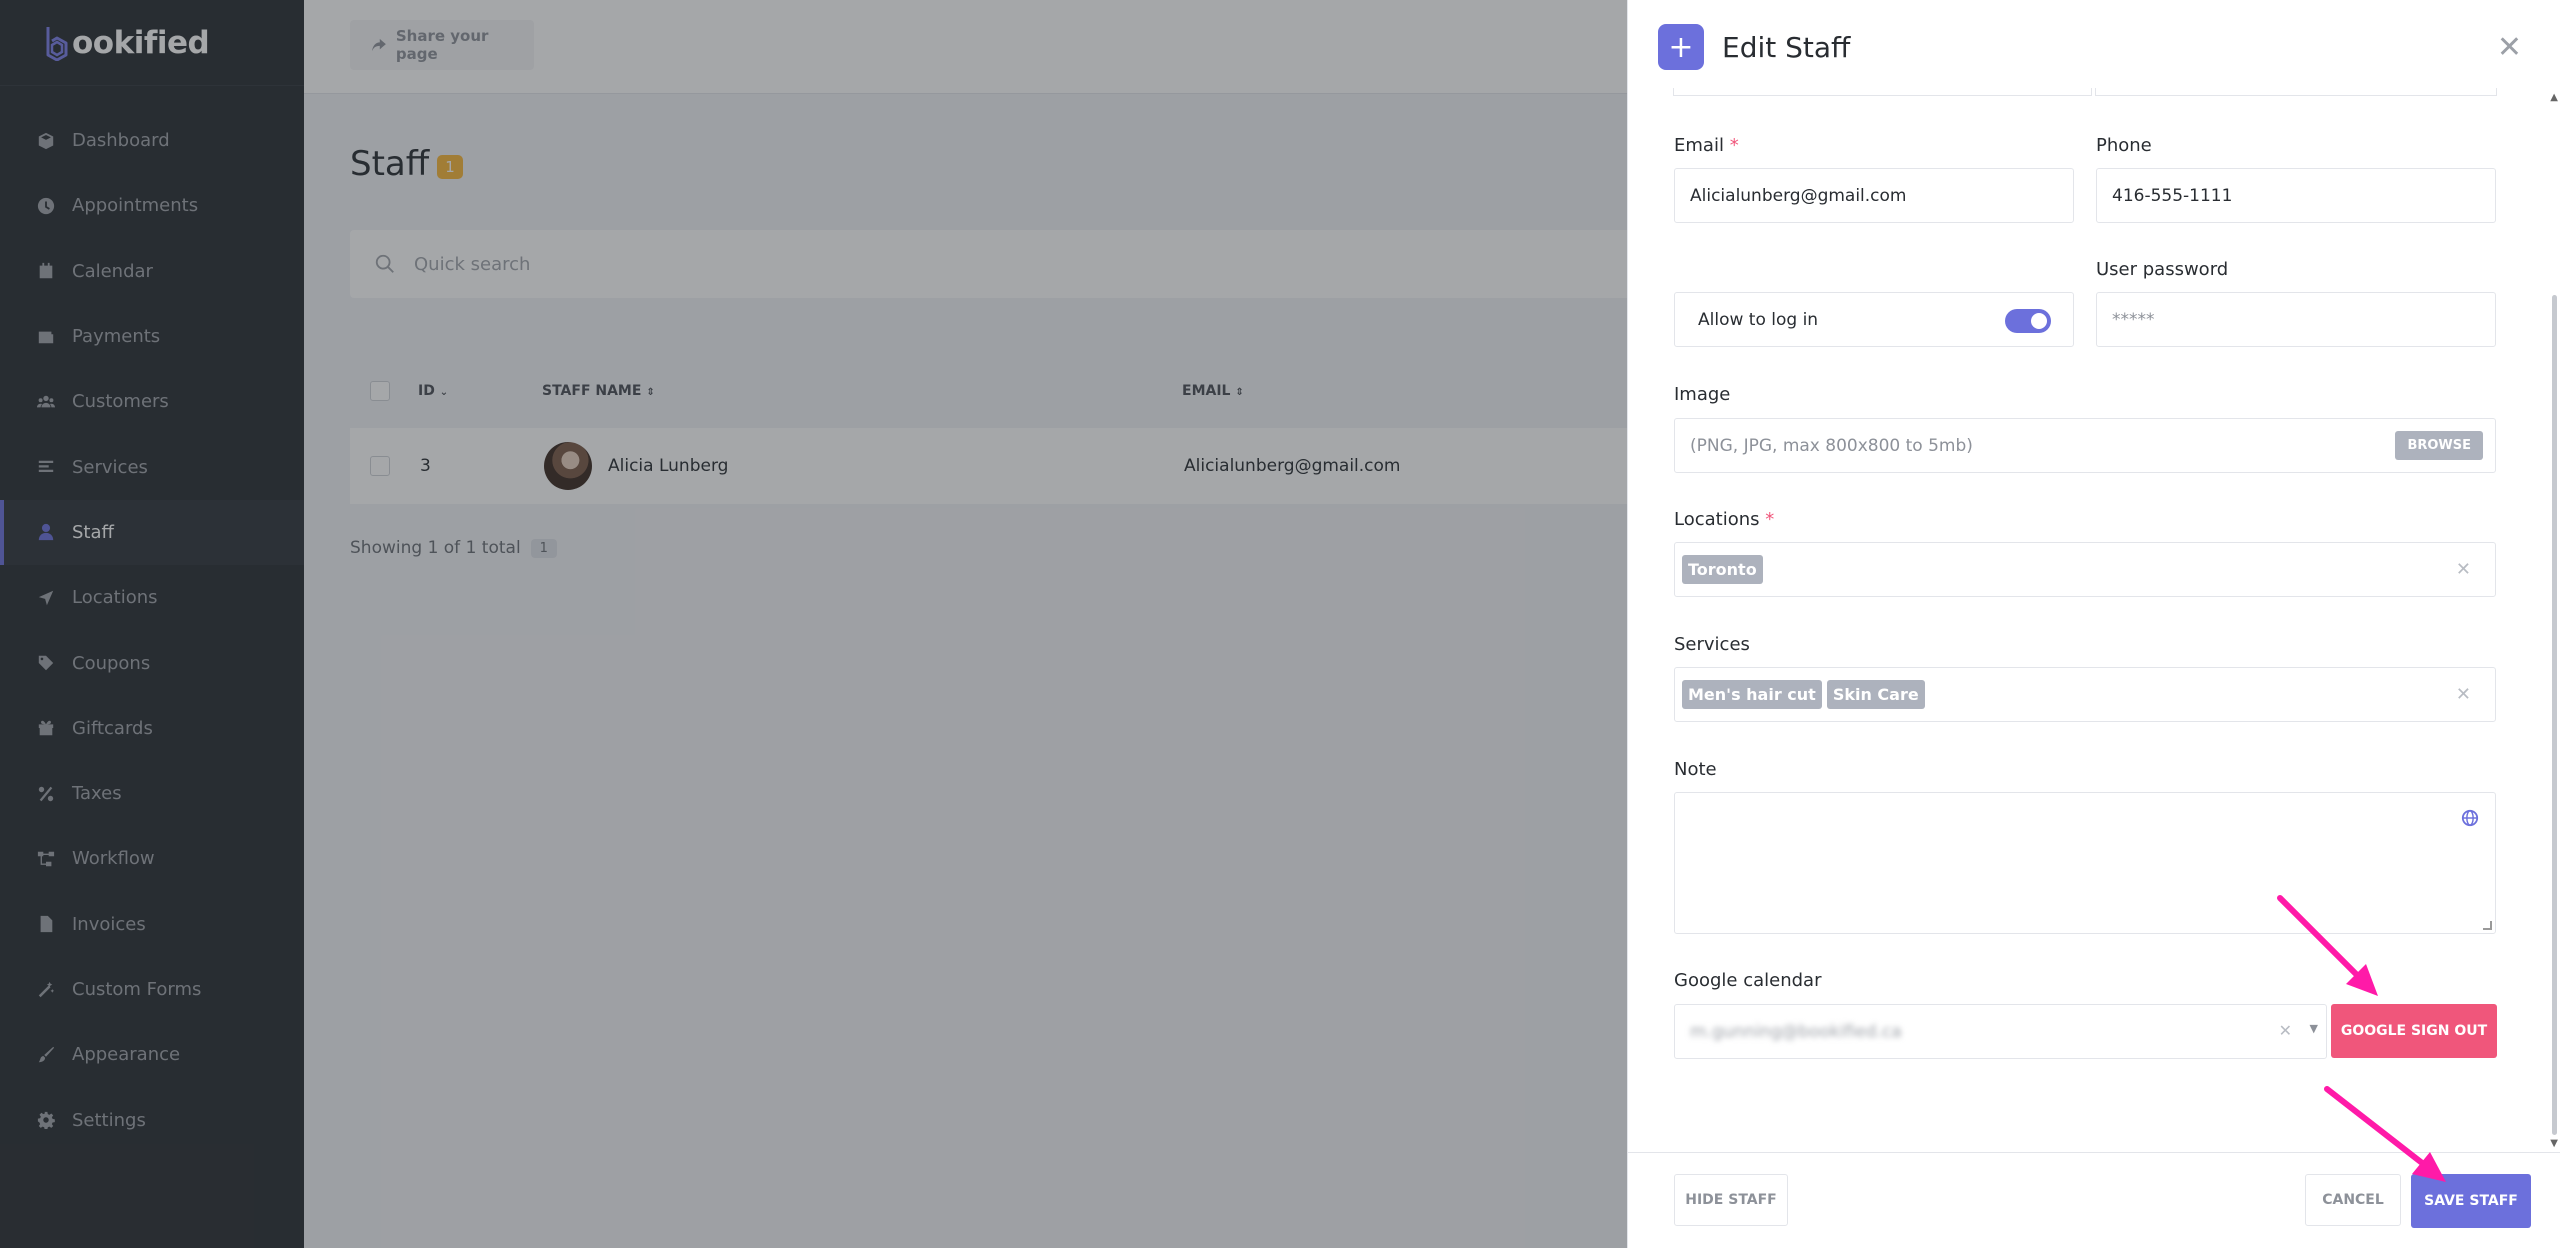  Describe the element at coordinates (2085, 863) in the screenshot. I see `note-textarea` at that location.